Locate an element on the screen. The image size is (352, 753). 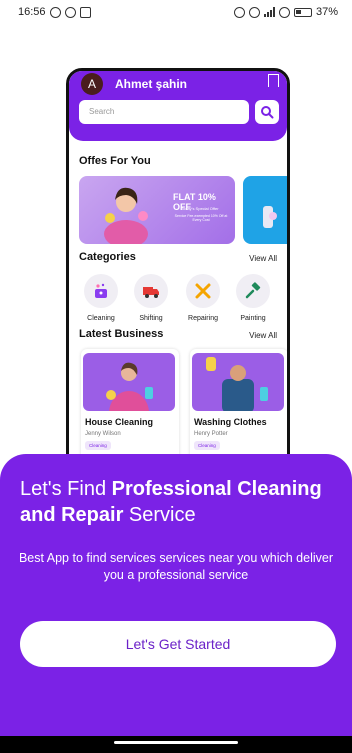
offer-card-next is located at coordinates (265, 210).